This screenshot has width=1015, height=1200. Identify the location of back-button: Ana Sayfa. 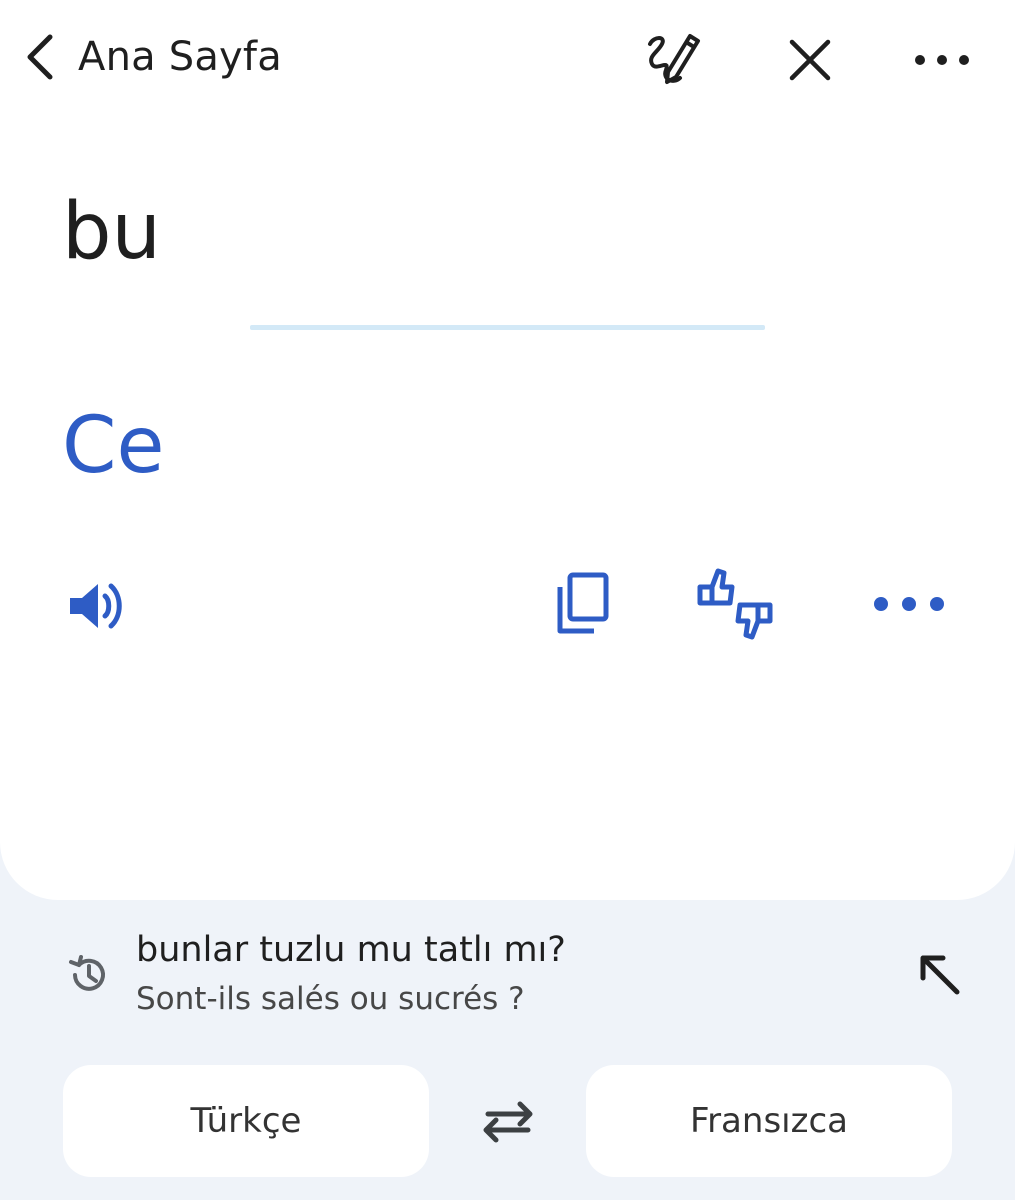
(148, 57).